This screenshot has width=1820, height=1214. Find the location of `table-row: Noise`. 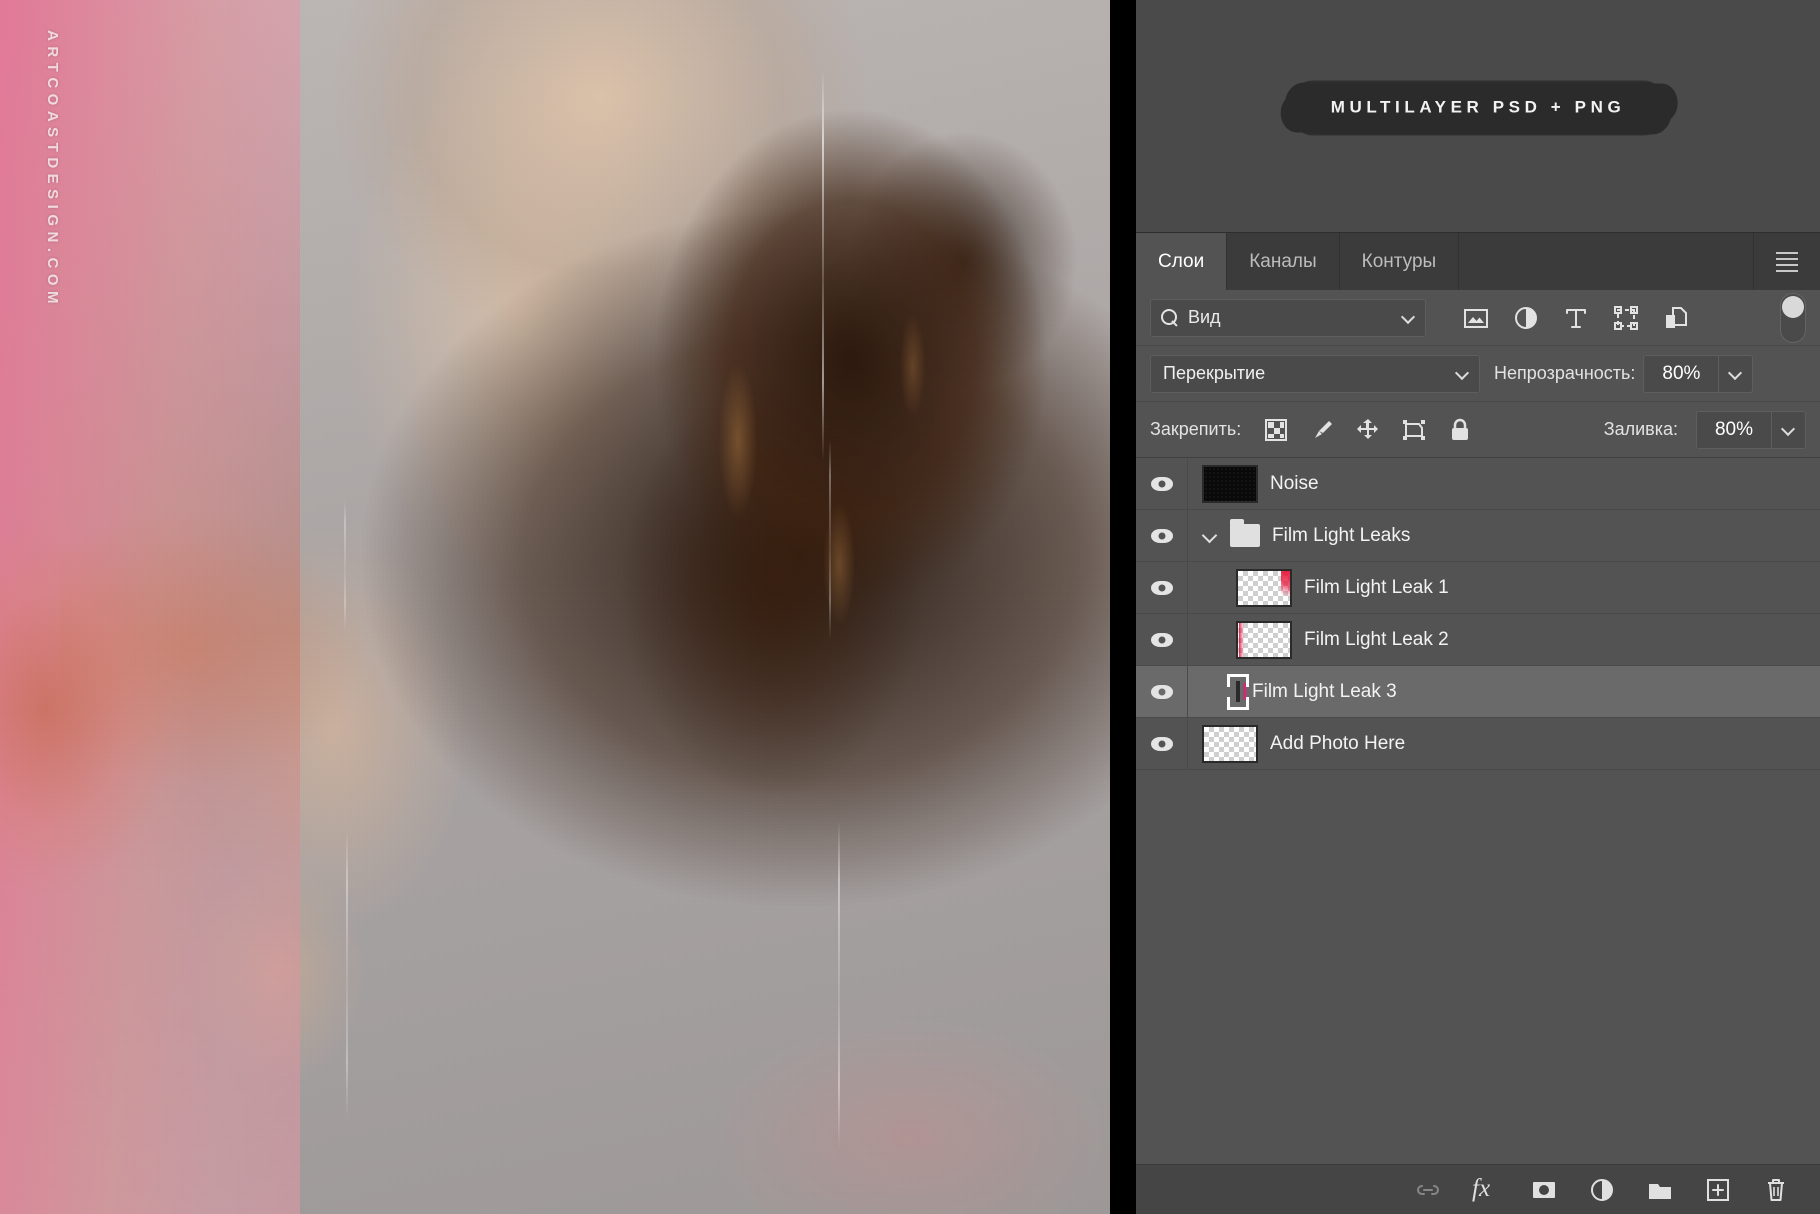

table-row: Noise is located at coordinates (1478, 484).